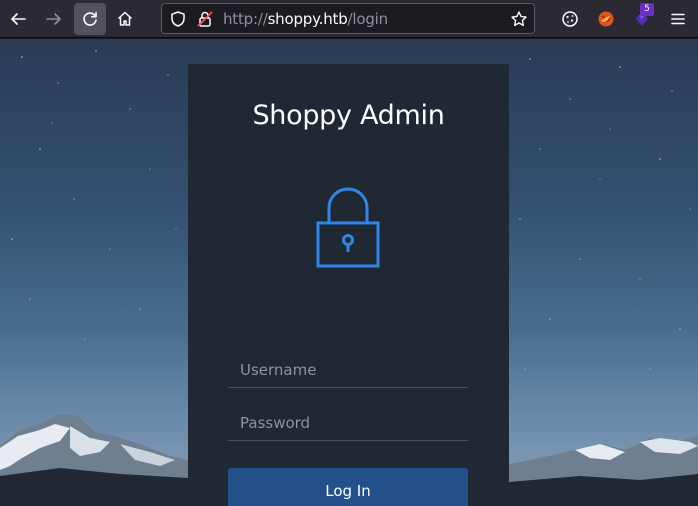  What do you see at coordinates (647, 9) in the screenshot?
I see `extension-badge: 5` at bounding box center [647, 9].